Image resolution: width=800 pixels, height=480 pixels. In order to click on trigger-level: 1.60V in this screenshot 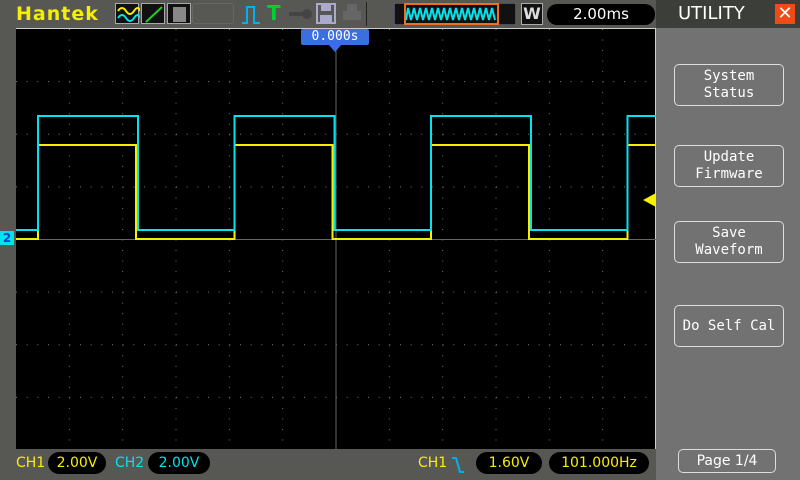, I will do `click(509, 463)`.